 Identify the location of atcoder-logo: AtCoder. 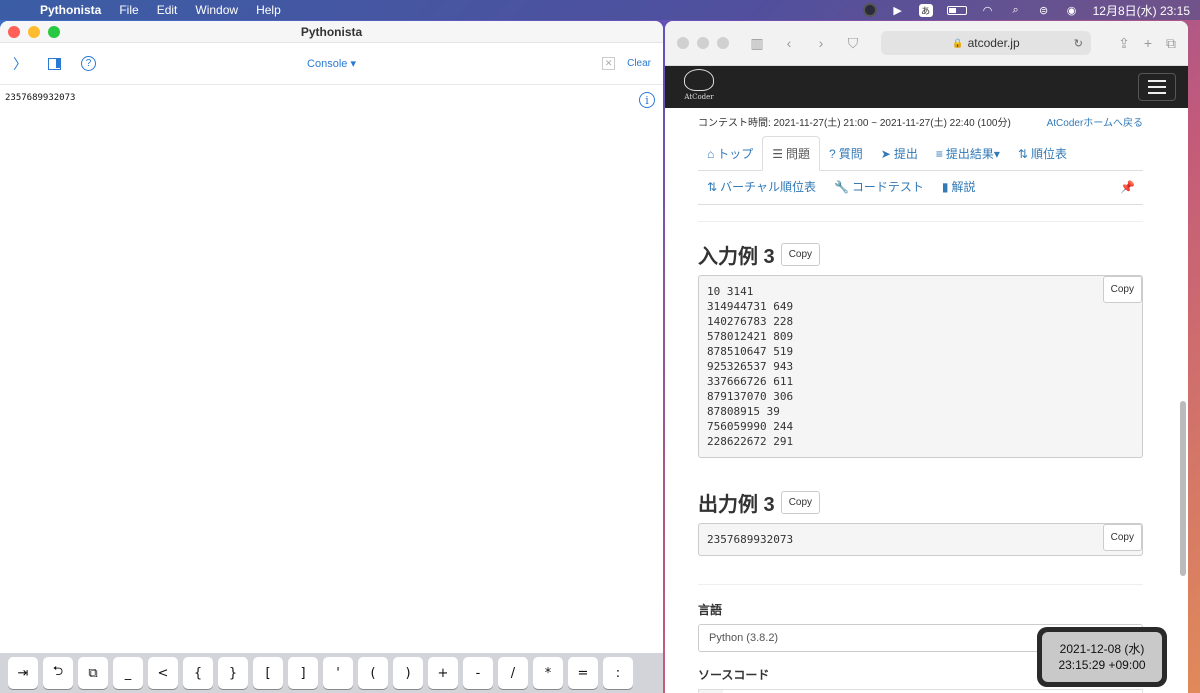
(699, 87).